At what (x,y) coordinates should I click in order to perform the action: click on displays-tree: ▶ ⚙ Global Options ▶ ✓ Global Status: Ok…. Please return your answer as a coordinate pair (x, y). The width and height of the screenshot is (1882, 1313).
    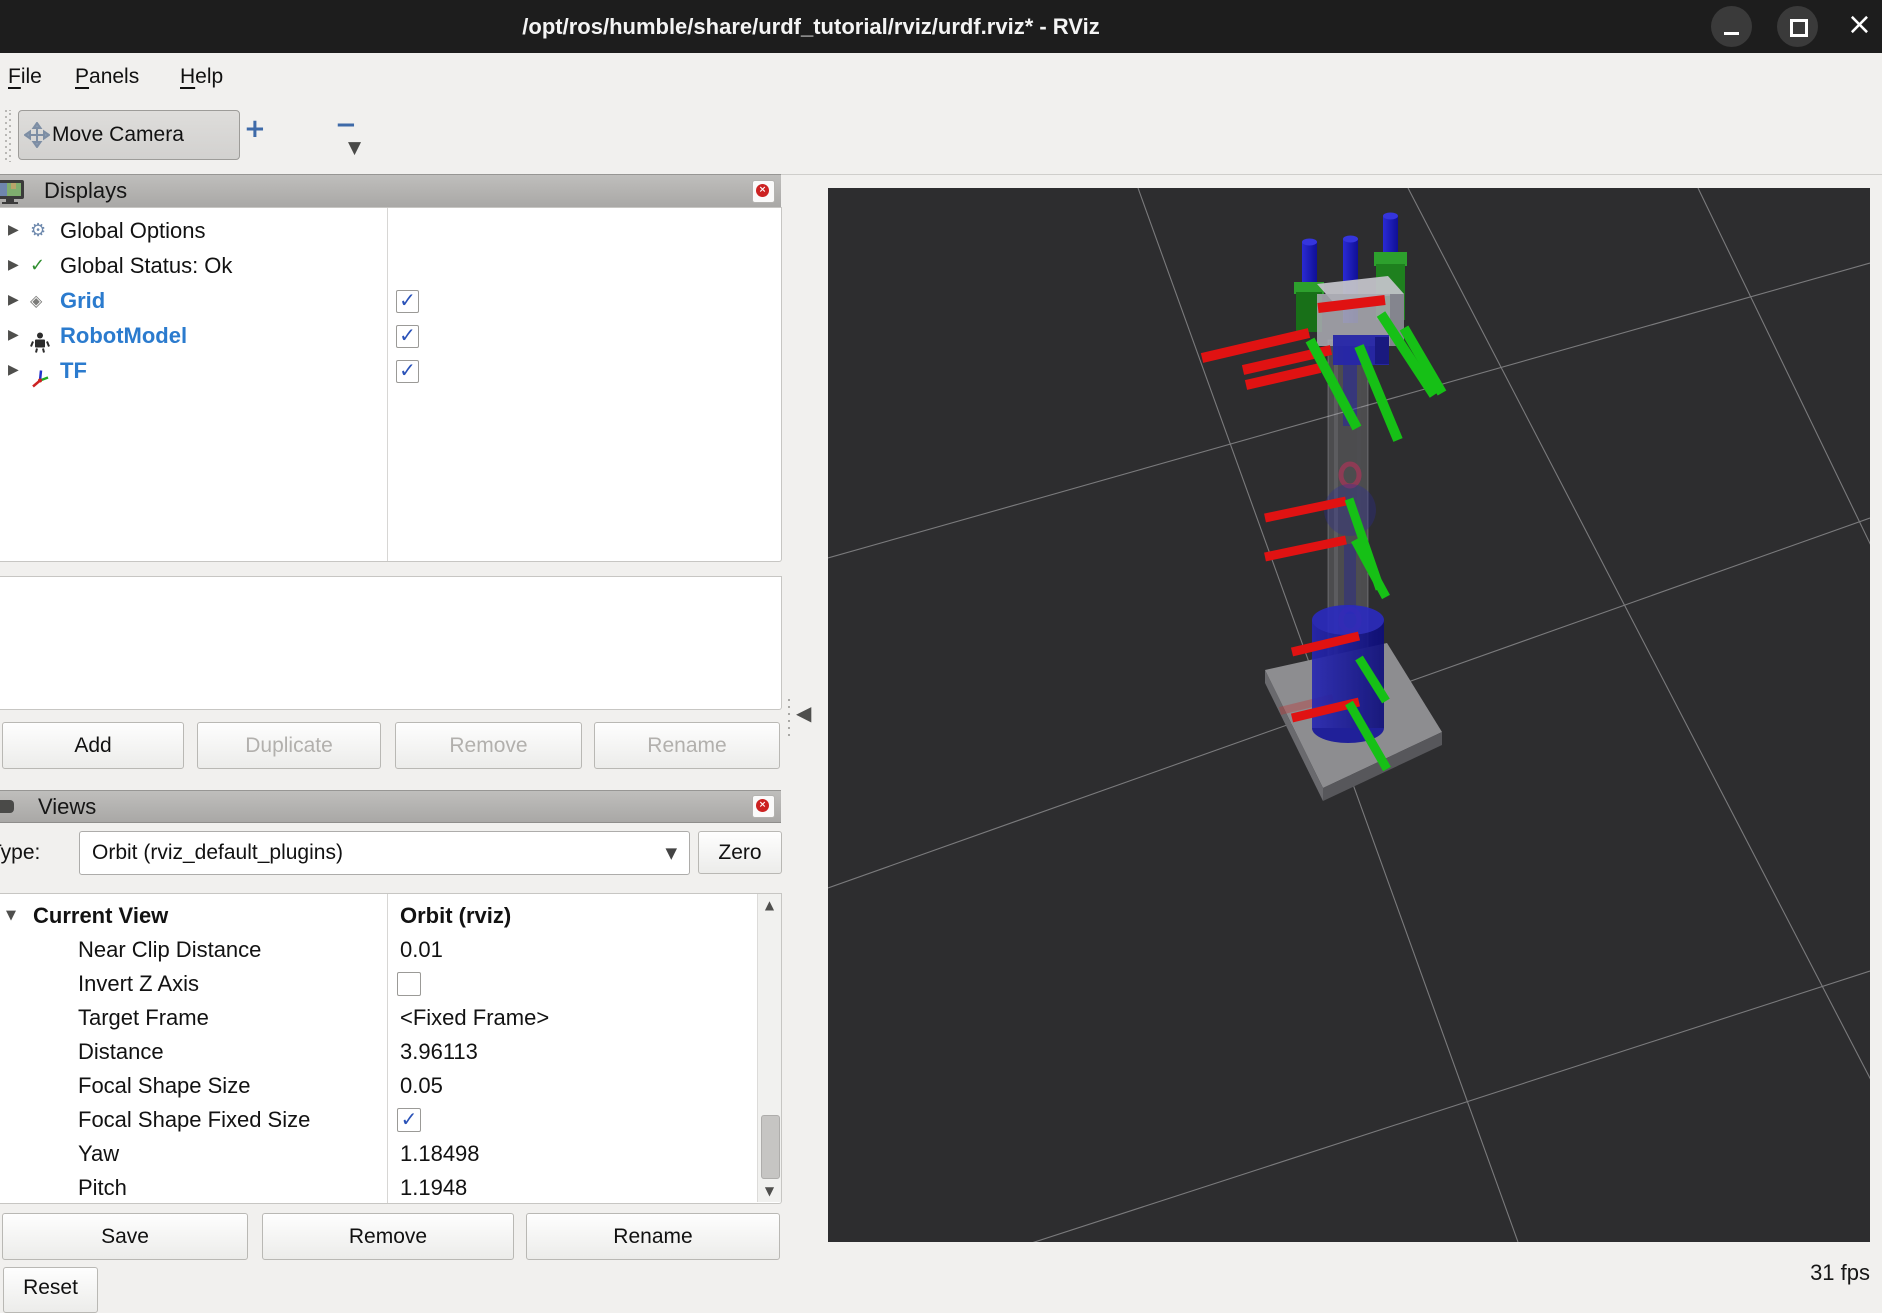
    Looking at the image, I should click on (391, 384).